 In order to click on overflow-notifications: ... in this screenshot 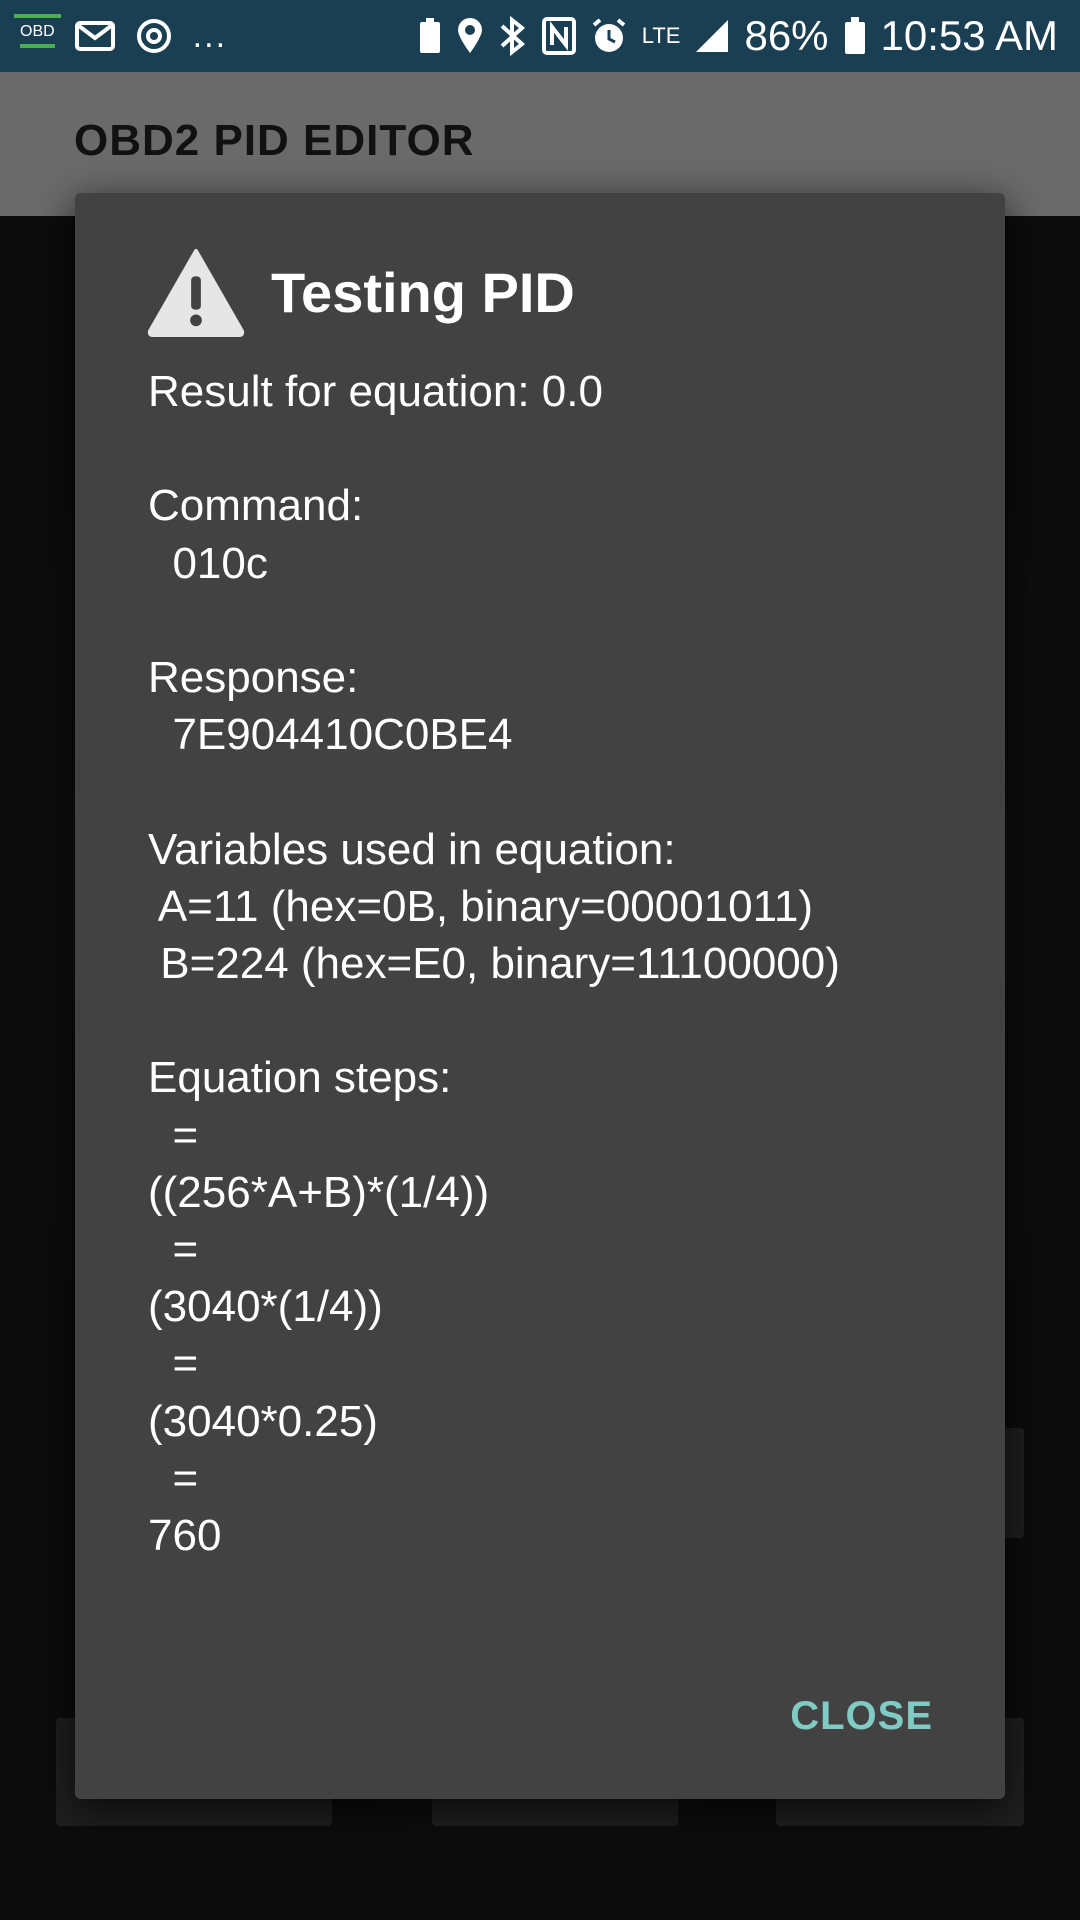, I will do `click(210, 35)`.